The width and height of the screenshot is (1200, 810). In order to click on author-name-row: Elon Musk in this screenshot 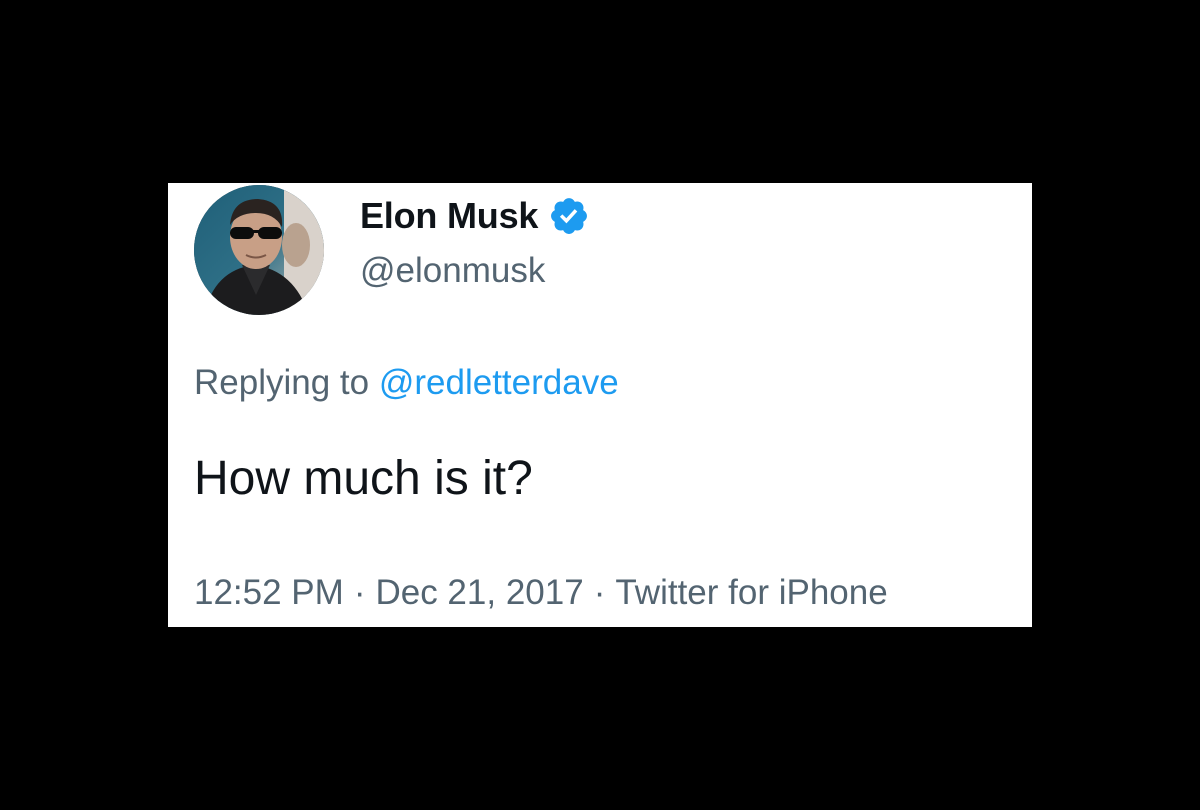, I will do `click(475, 216)`.